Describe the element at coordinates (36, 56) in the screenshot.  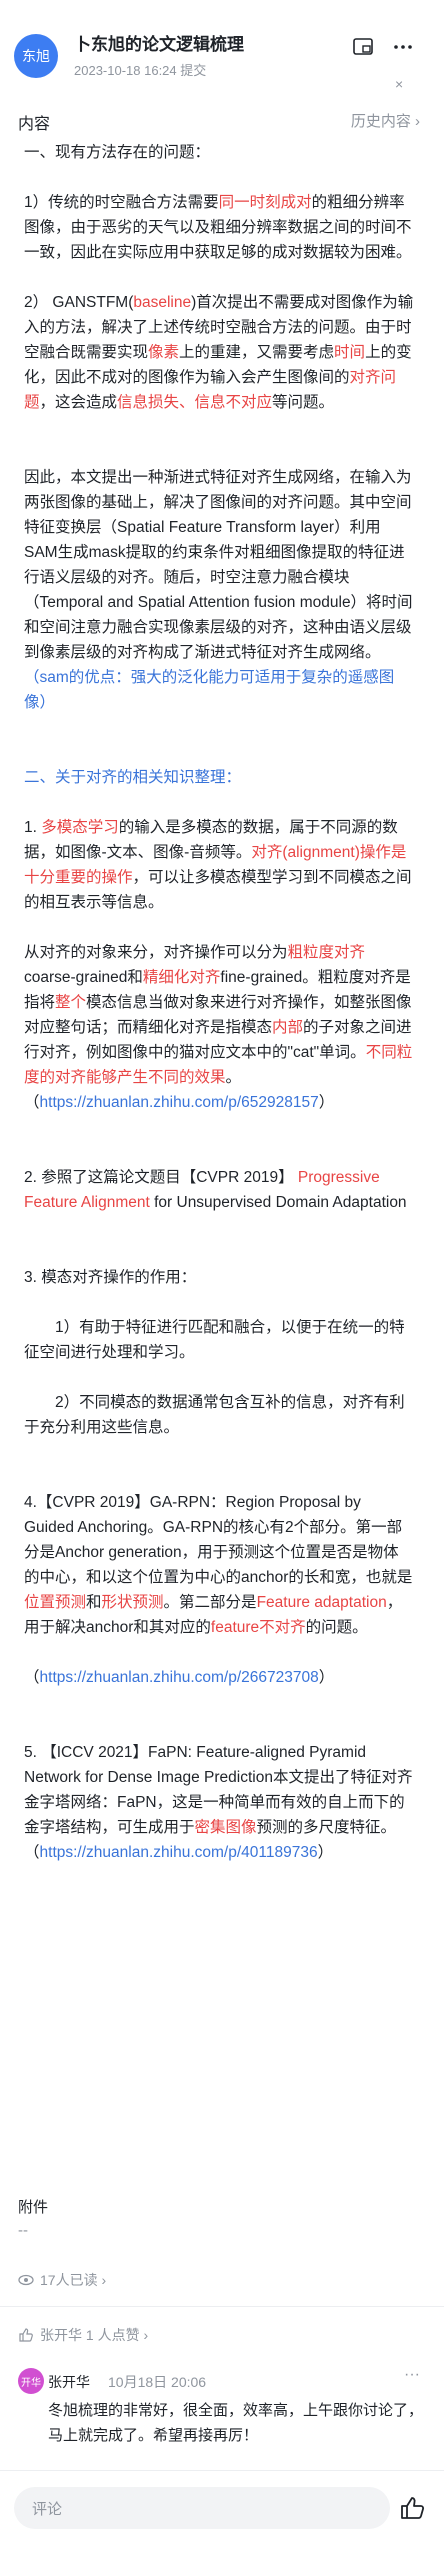
I see `author-avatar: 东旭` at that location.